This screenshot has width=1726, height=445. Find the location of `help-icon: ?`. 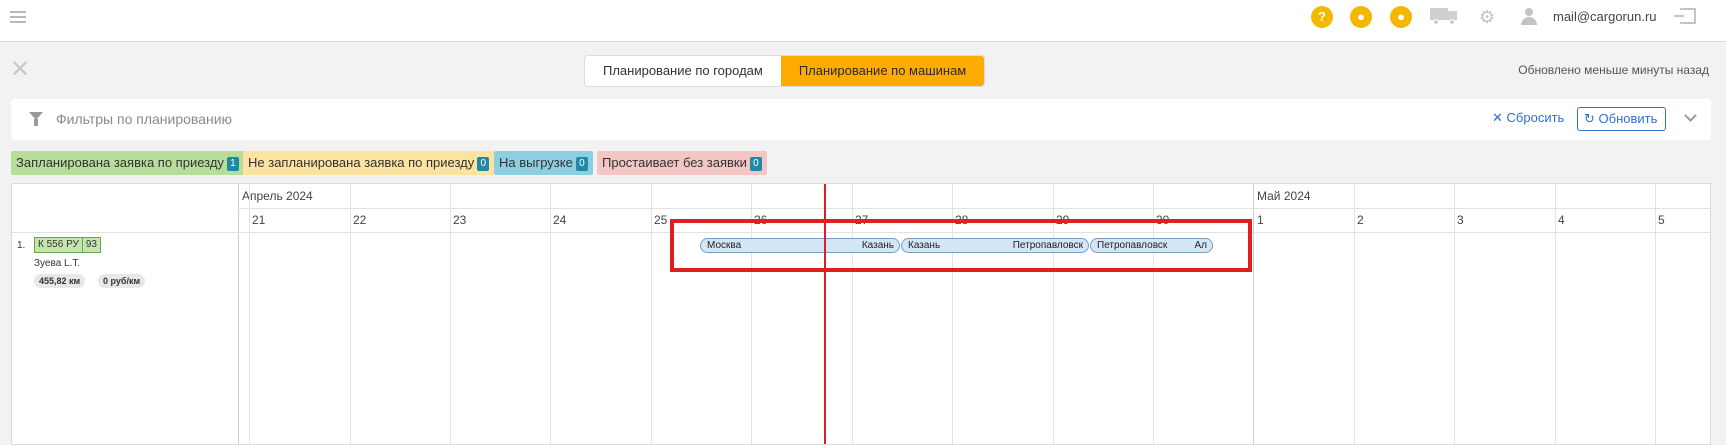

help-icon: ? is located at coordinates (1322, 17).